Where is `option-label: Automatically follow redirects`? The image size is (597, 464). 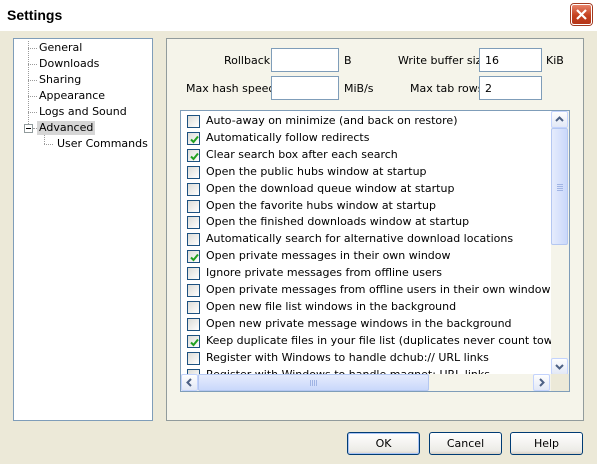
option-label: Automatically follow redirects is located at coordinates (288, 137).